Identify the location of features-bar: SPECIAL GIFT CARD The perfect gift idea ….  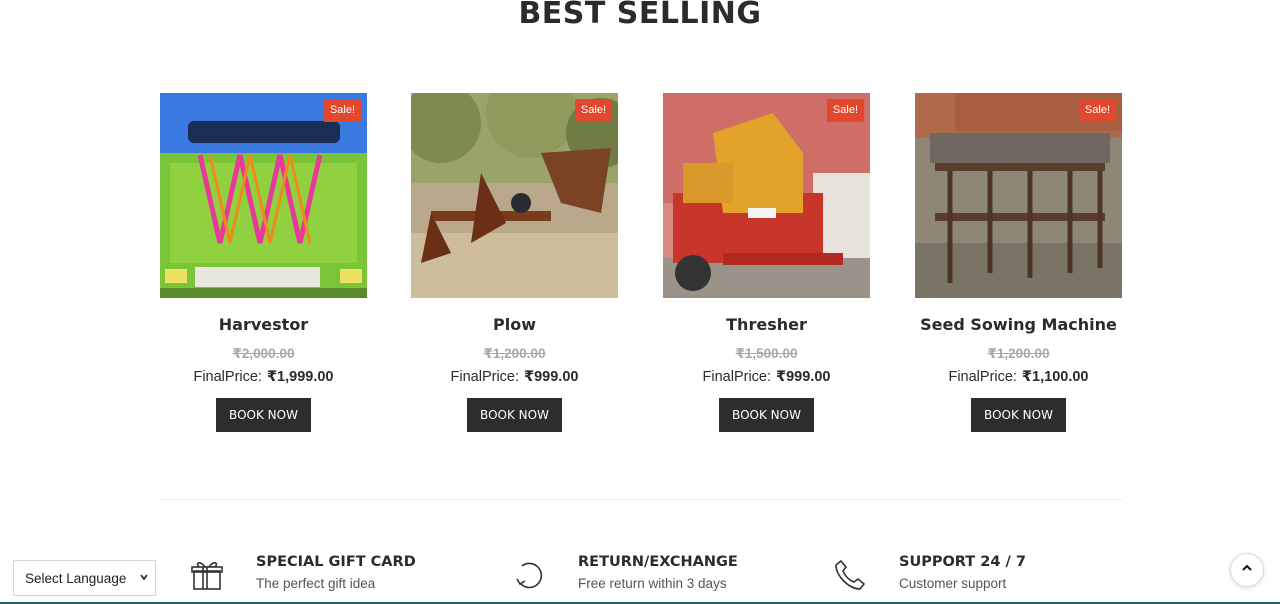
(641, 577).